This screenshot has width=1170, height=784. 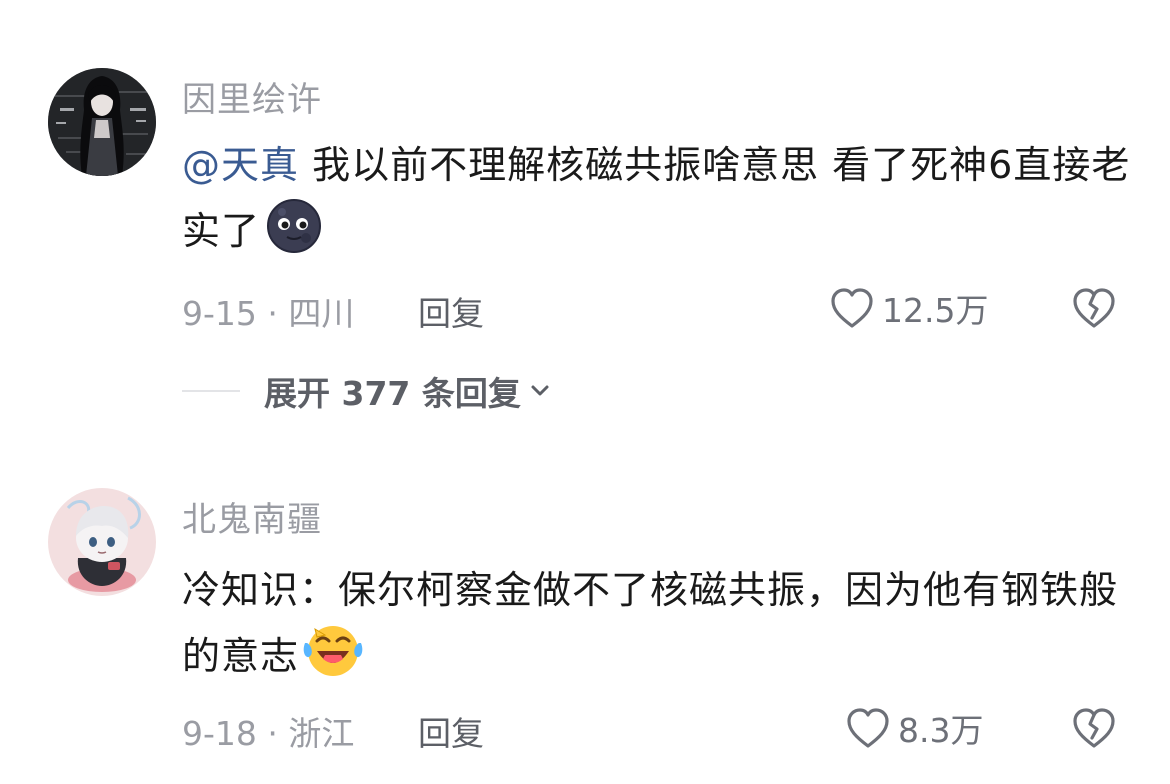 I want to click on divider, so click(x=211, y=391).